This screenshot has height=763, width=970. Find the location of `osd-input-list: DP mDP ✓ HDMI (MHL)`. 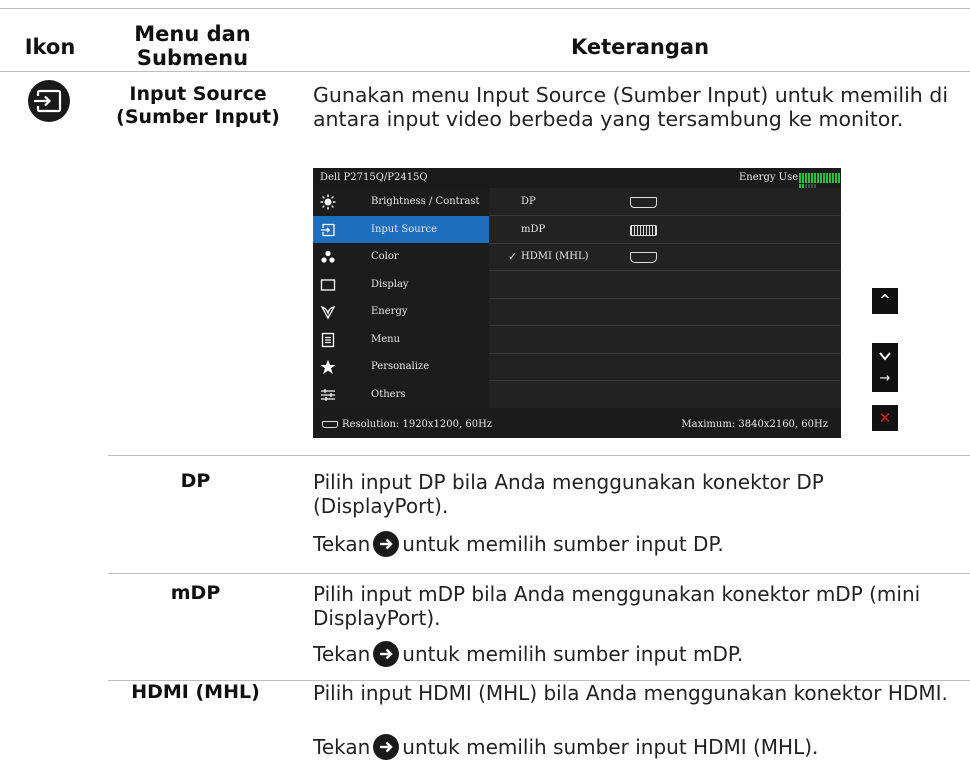

osd-input-list: DP mDP ✓ HDMI (MHL) is located at coordinates (665, 298).